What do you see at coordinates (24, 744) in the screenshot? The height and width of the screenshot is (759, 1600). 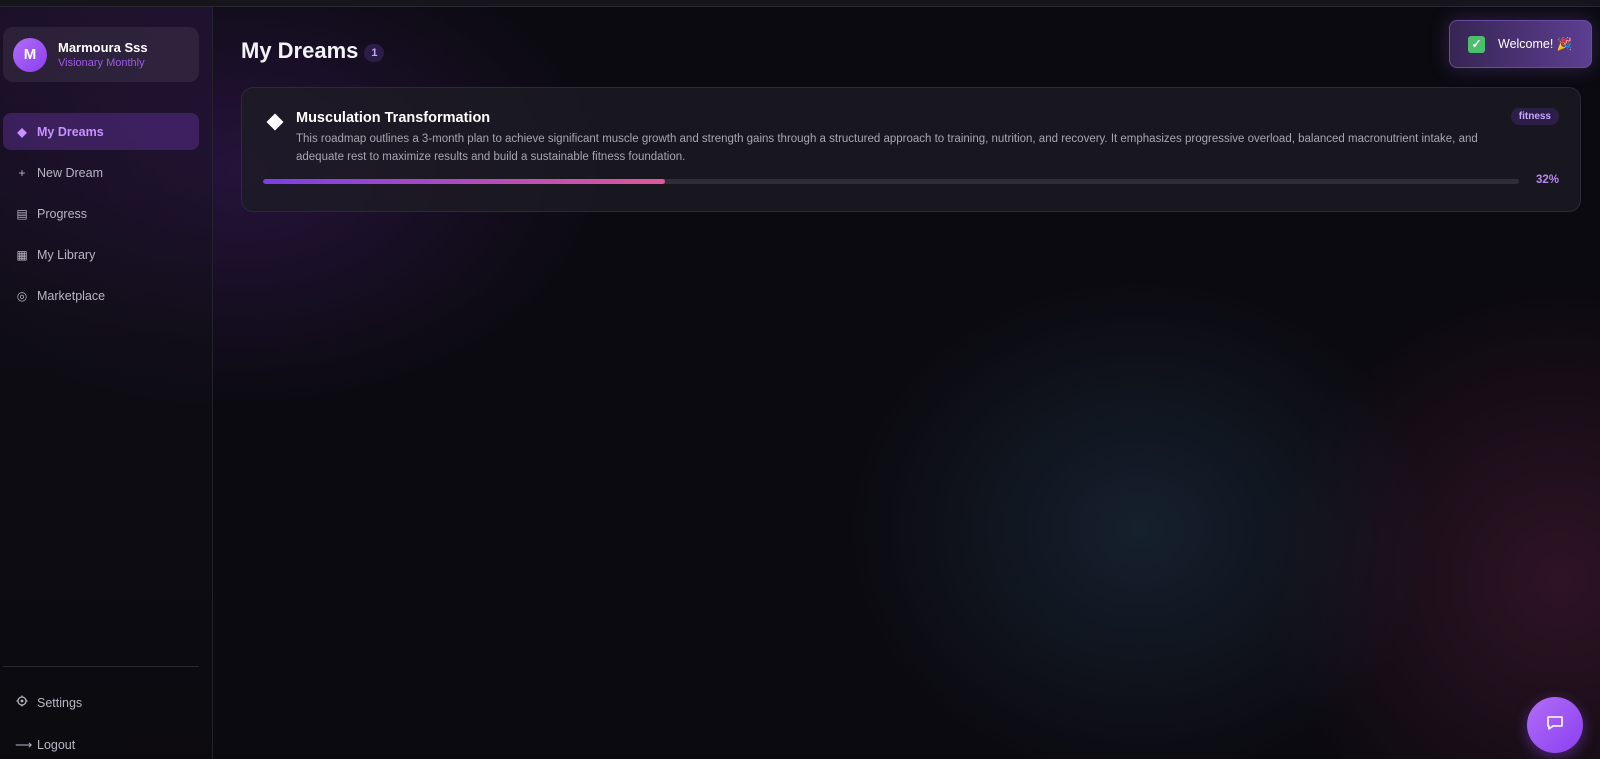 I see `arrow-right-icon: ⟶` at bounding box center [24, 744].